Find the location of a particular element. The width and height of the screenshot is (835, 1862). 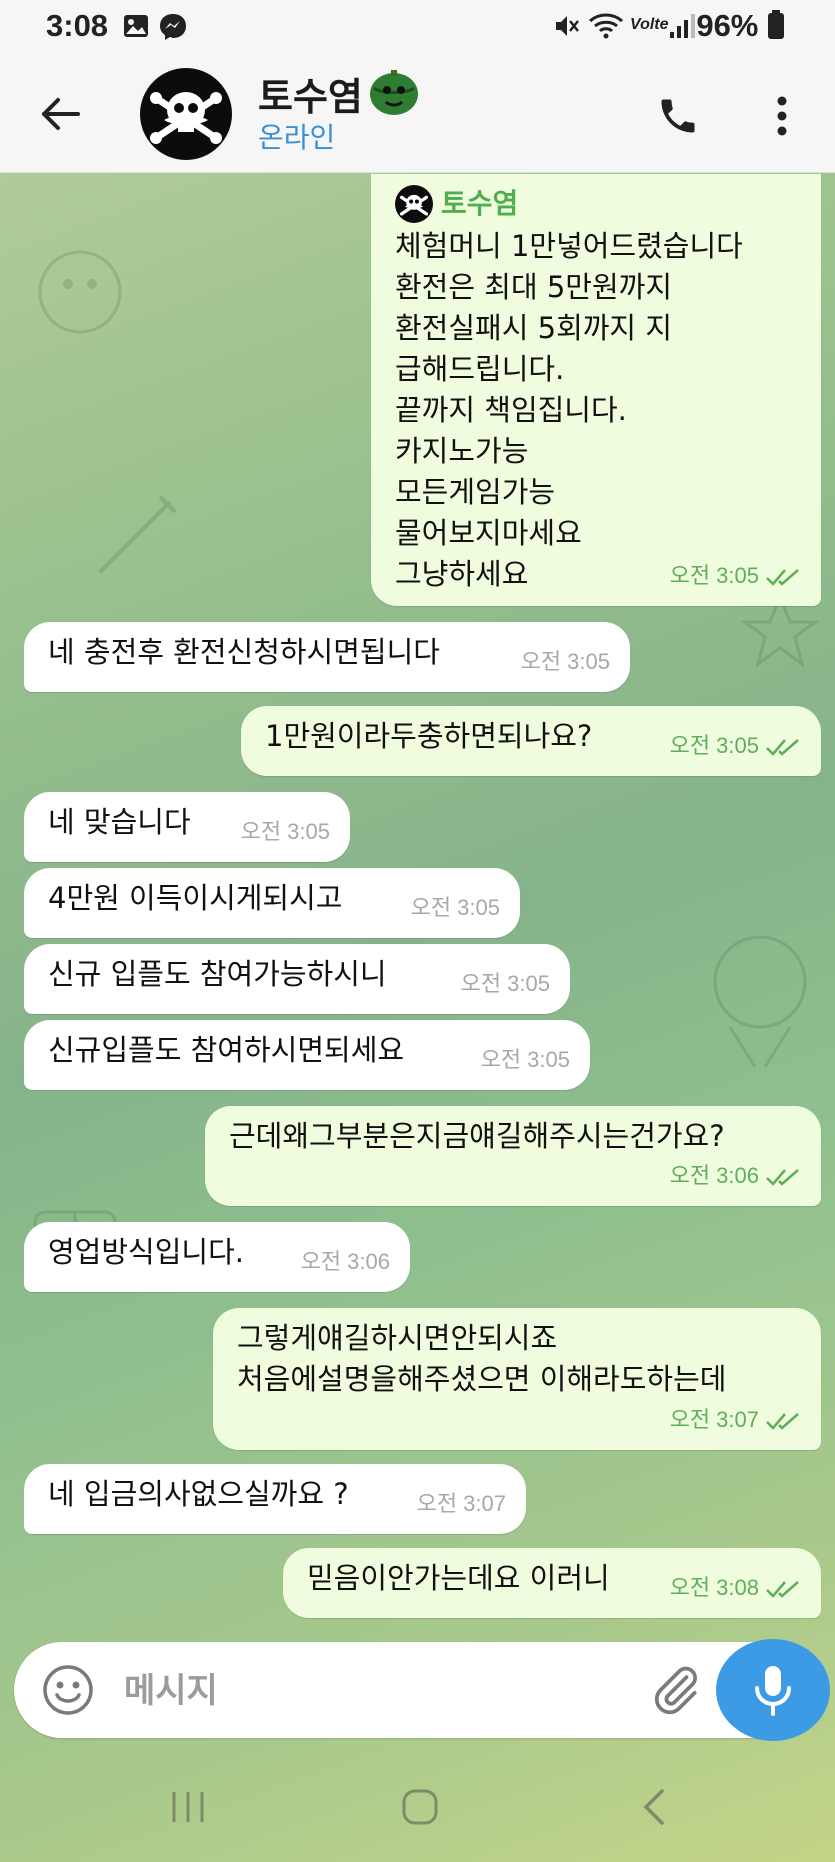

wifi-icon is located at coordinates (606, 28).